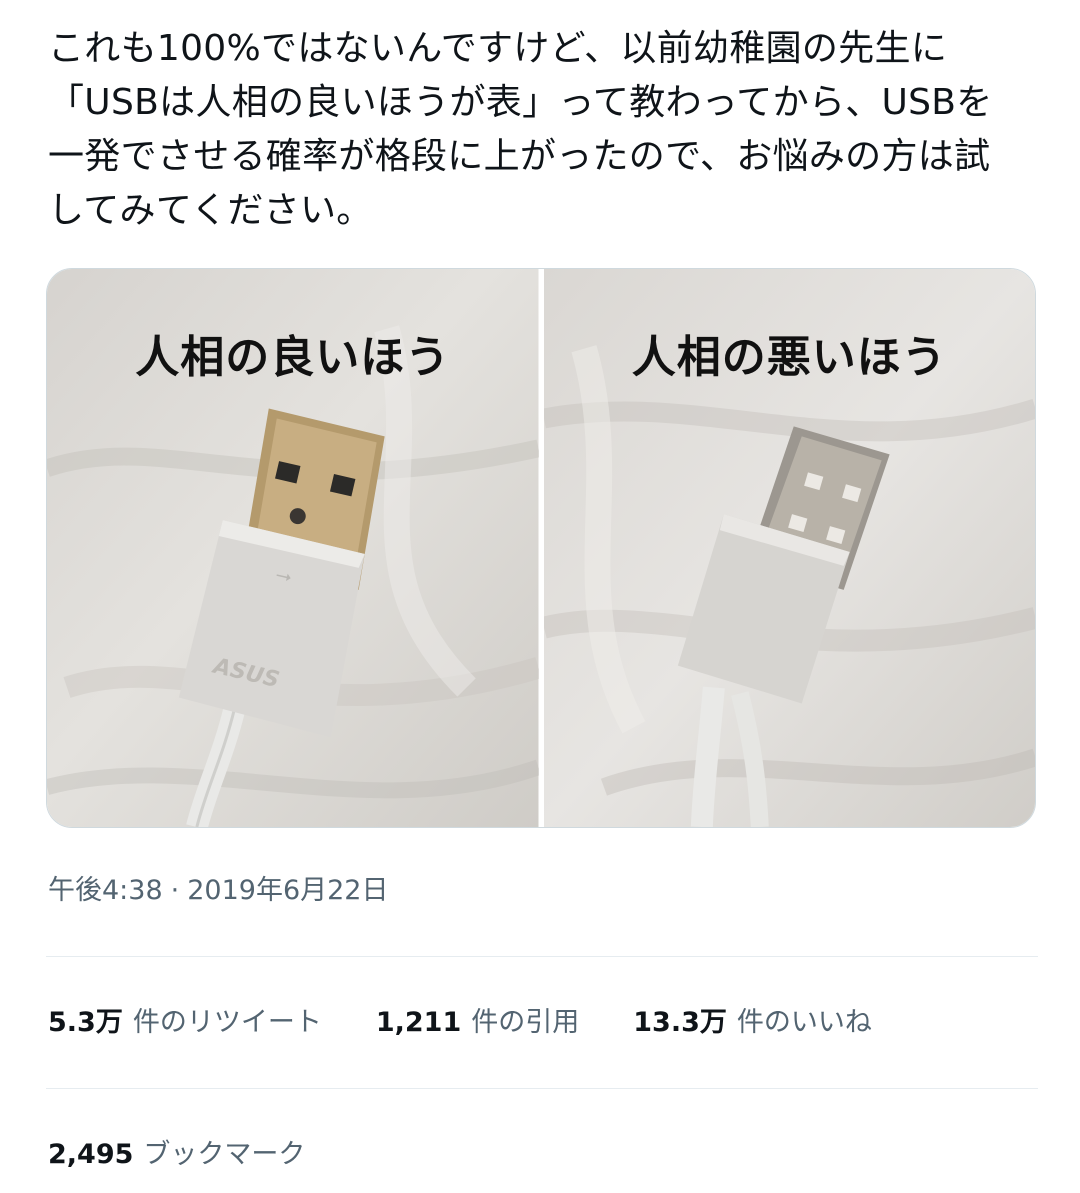  What do you see at coordinates (85, 1022) in the screenshot?
I see `retweet-count: 5.3万` at bounding box center [85, 1022].